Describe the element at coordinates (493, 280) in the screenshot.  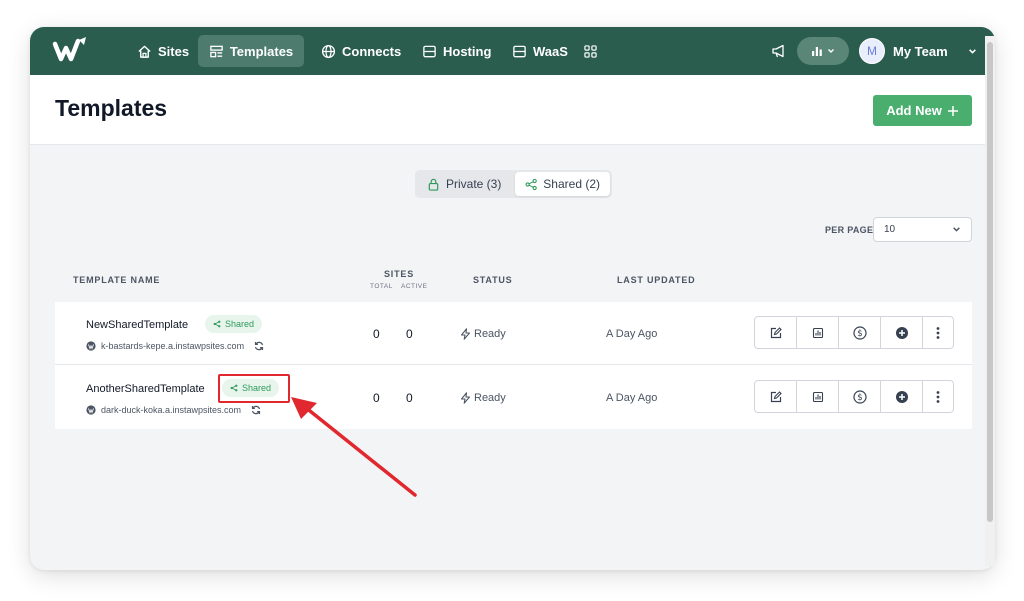
I see `col-status: STATUS` at that location.